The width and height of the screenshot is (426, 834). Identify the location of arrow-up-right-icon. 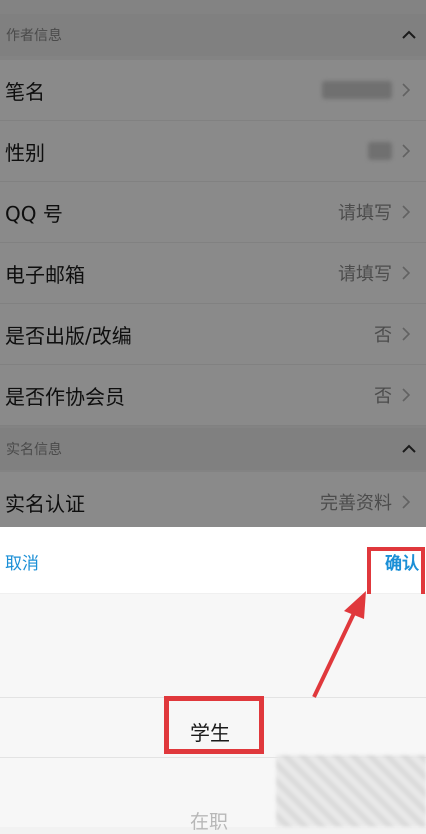
(339, 644).